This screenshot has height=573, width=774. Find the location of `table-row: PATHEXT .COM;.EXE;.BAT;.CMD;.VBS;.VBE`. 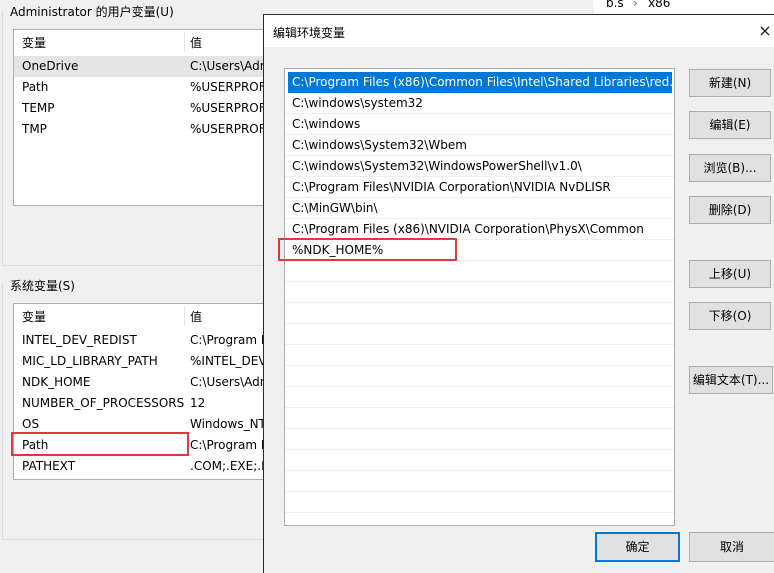

table-row: PATHEXT .COM;.EXE;.BAT;.CMD;.VBS;.VBE is located at coordinates (144, 466).